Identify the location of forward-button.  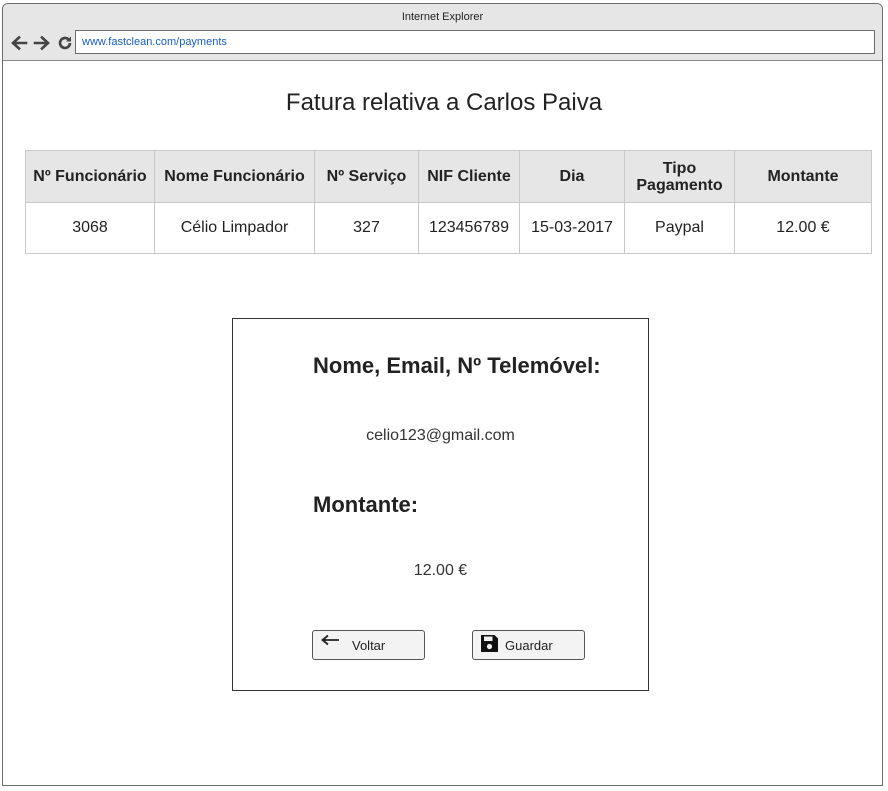
(42, 43).